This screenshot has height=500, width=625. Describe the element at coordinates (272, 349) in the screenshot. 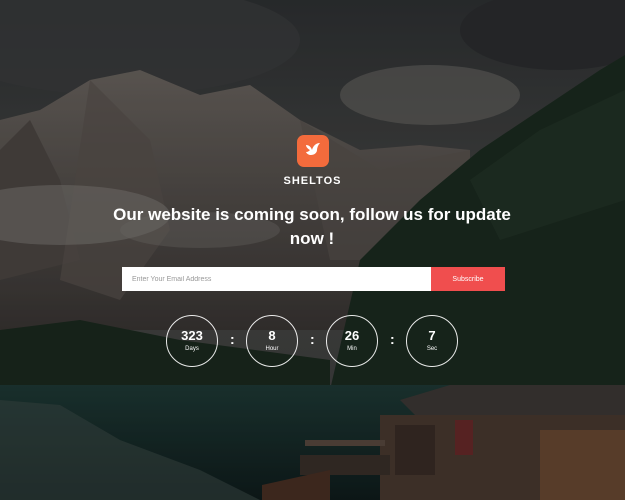

I see `countdown-unit: Hour` at that location.